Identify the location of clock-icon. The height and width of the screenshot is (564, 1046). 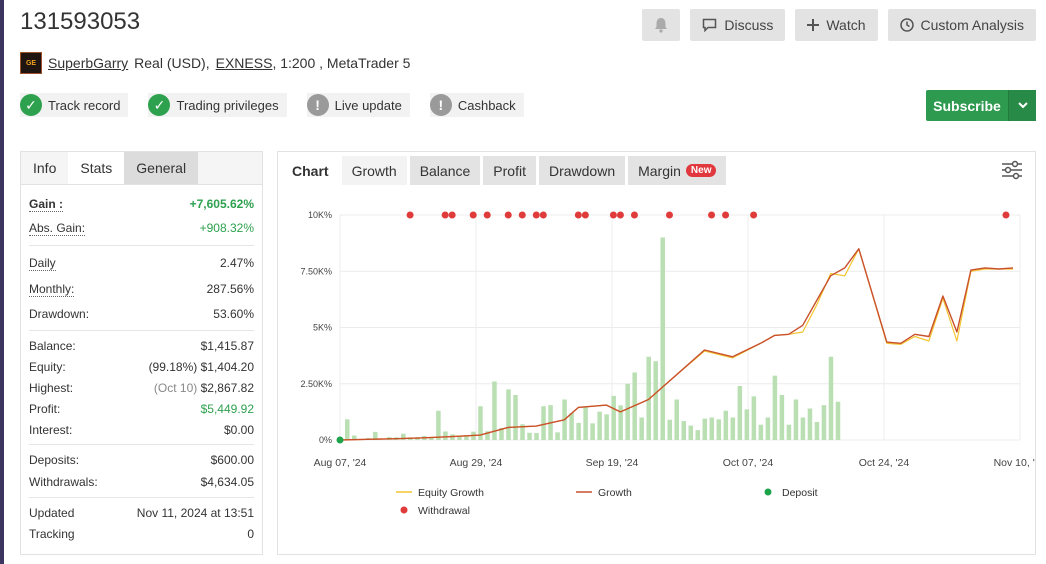
(906, 25).